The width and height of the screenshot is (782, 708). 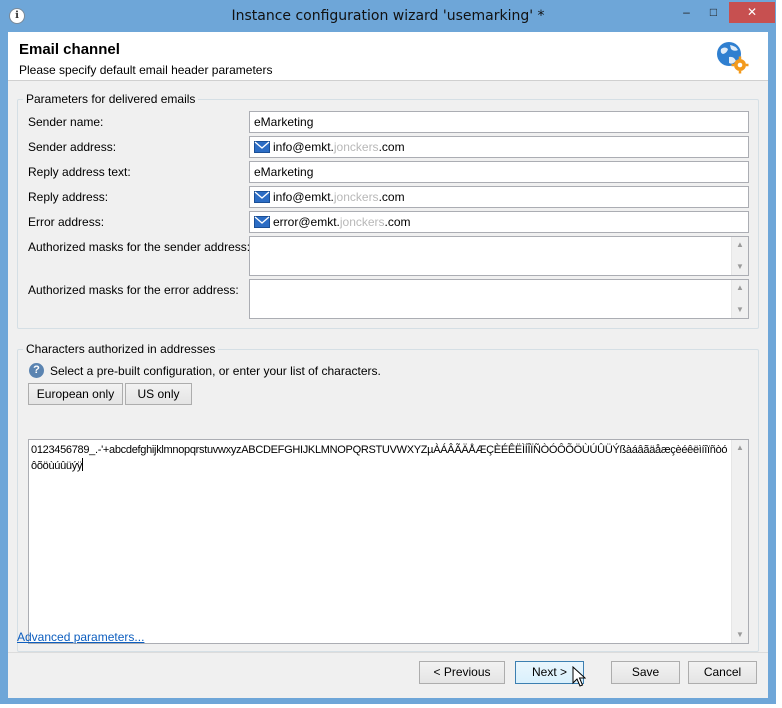 What do you see at coordinates (499, 299) in the screenshot?
I see `error-masks-field: ▲ ▼` at bounding box center [499, 299].